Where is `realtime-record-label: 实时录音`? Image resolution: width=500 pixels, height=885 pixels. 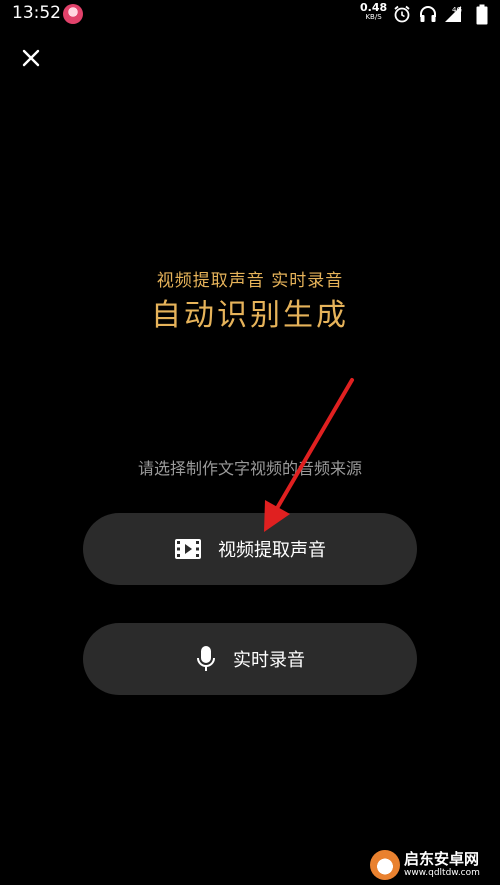
realtime-record-label: 实时录音 is located at coordinates (269, 660).